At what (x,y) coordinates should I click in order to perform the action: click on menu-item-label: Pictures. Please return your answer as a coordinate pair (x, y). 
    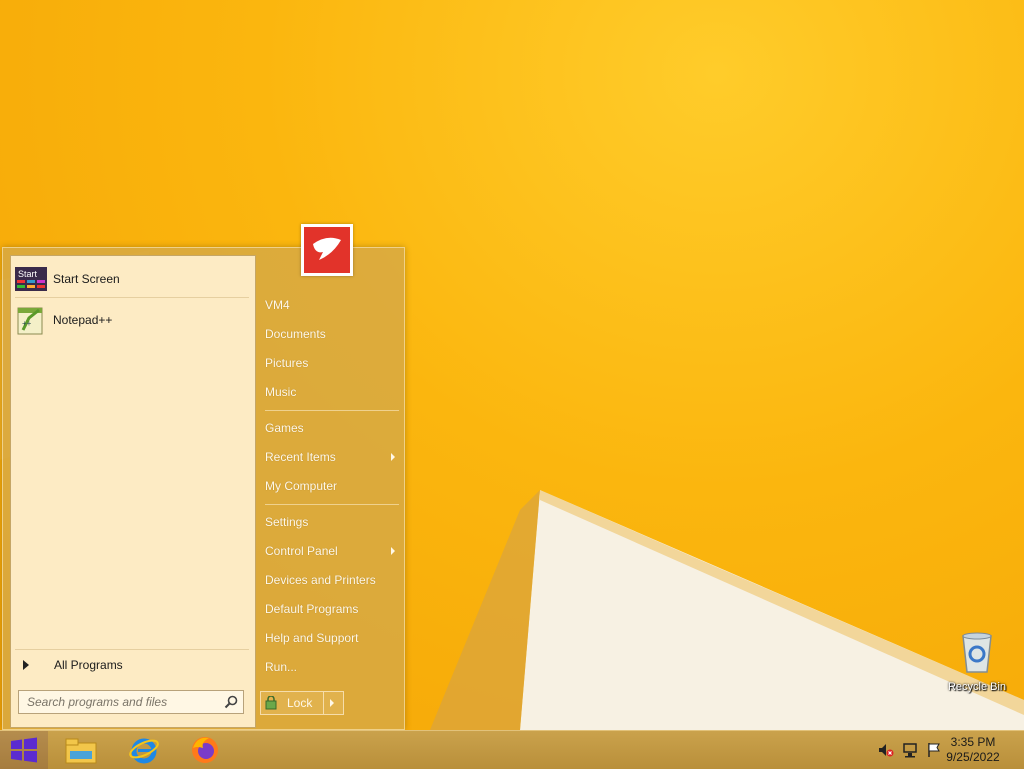
    Looking at the image, I should click on (287, 363).